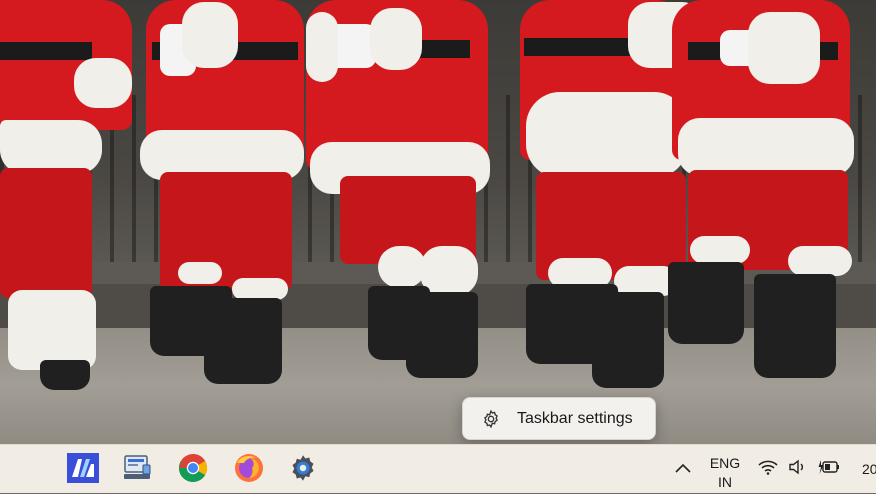 Image resolution: width=876 pixels, height=494 pixels. I want to click on firefox-icon, so click(249, 470).